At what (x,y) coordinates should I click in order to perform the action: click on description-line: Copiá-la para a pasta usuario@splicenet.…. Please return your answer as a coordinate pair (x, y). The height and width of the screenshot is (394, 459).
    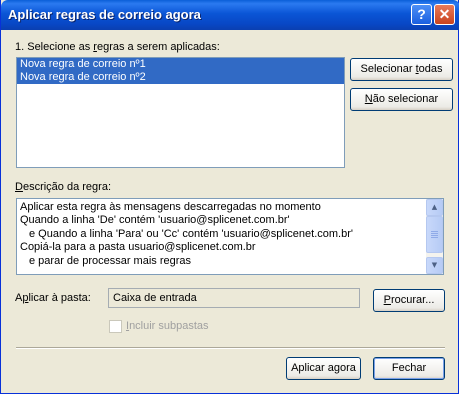
    Looking at the image, I should click on (138, 247).